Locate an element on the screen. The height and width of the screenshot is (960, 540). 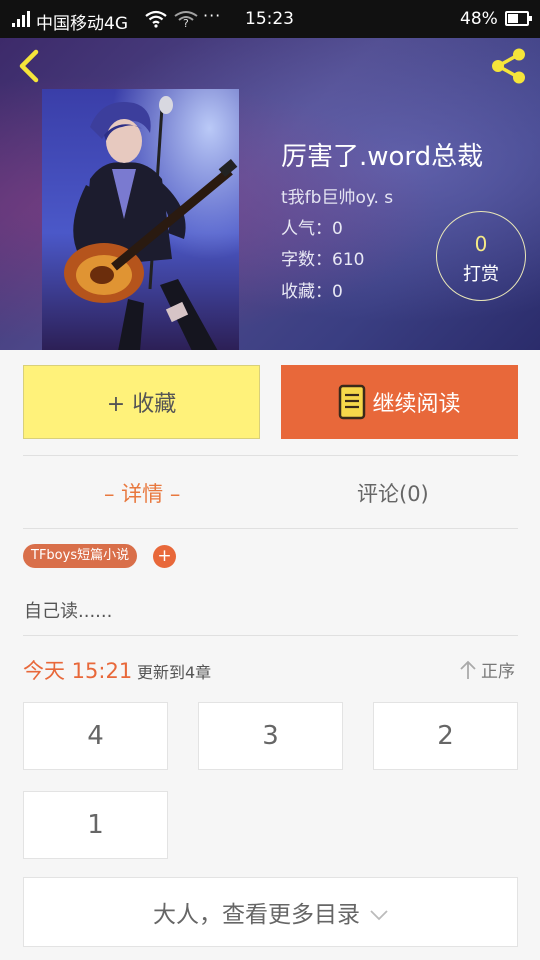
add-tag-button: + is located at coordinates (164, 556).